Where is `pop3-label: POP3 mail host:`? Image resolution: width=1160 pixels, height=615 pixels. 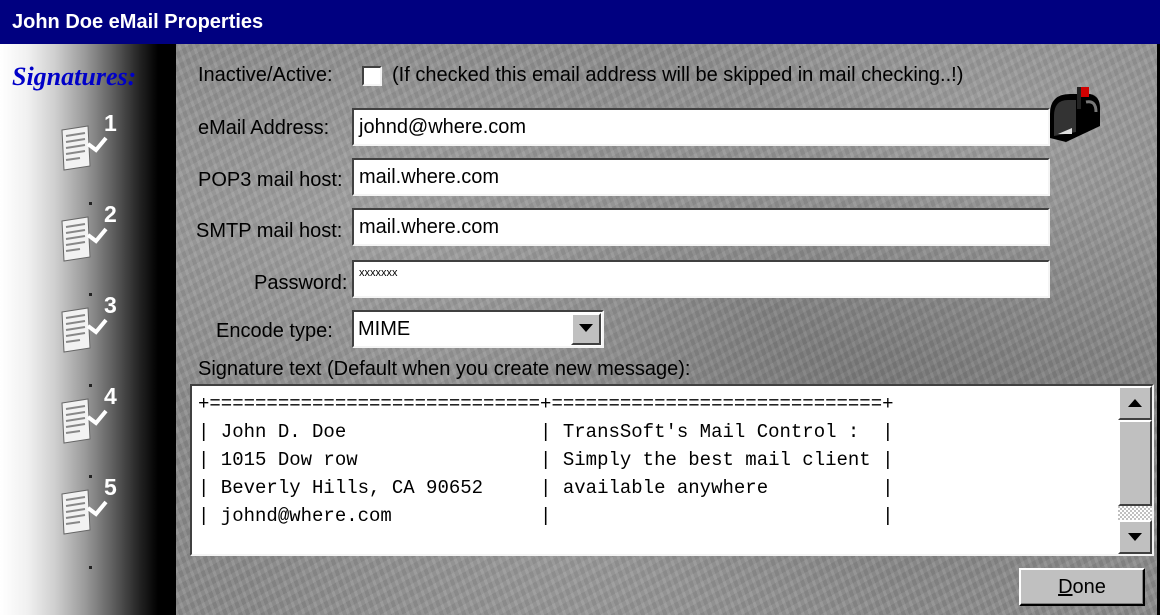 pop3-label: POP3 mail host: is located at coordinates (270, 180).